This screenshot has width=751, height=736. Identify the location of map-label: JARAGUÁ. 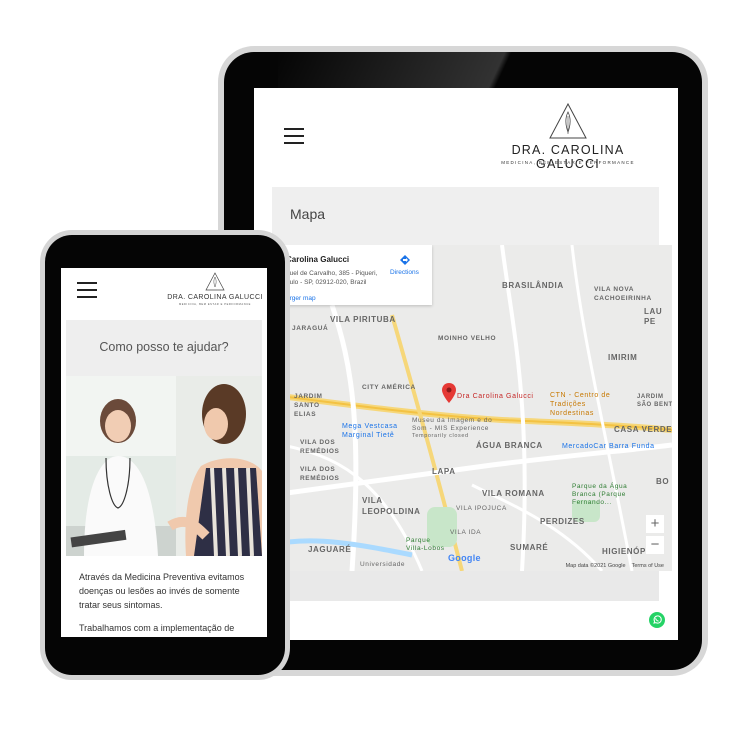
(310, 328).